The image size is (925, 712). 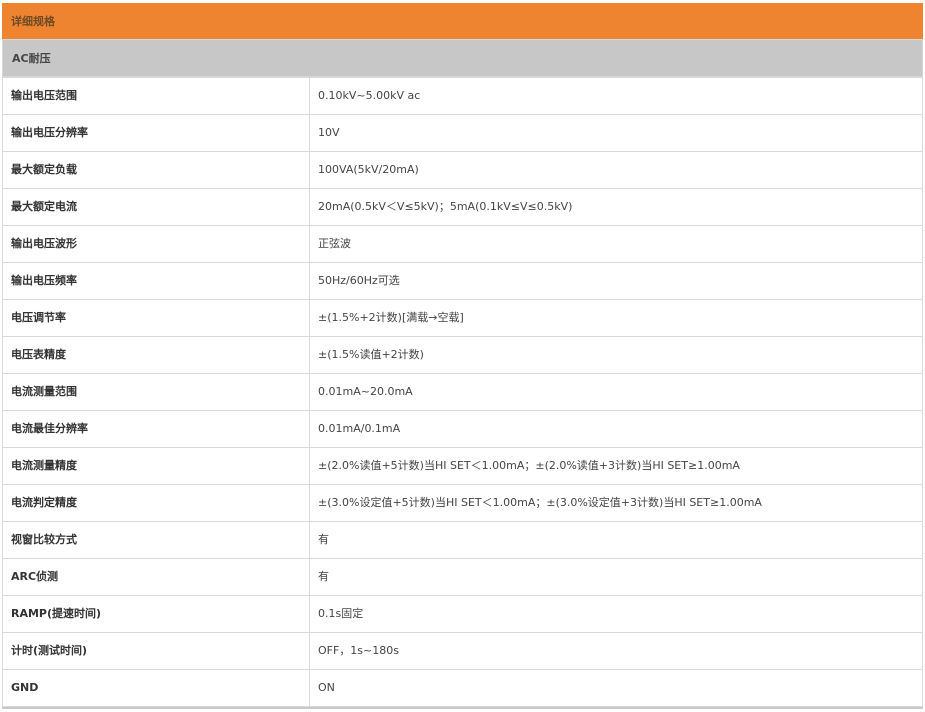 I want to click on section-title: AC耐压, so click(x=31, y=58).